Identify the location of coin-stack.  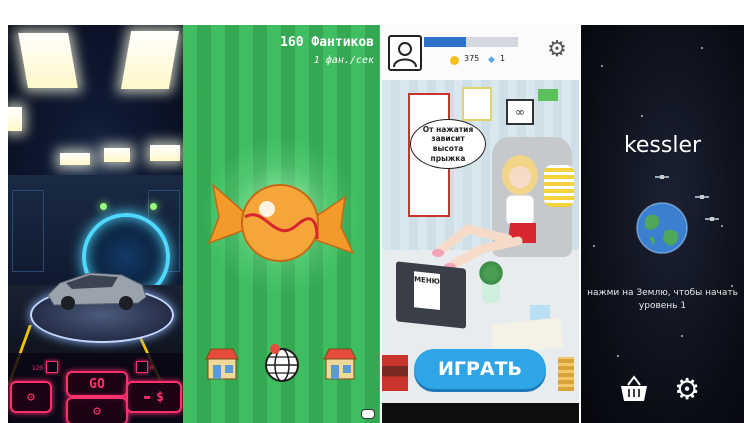
(566, 374).